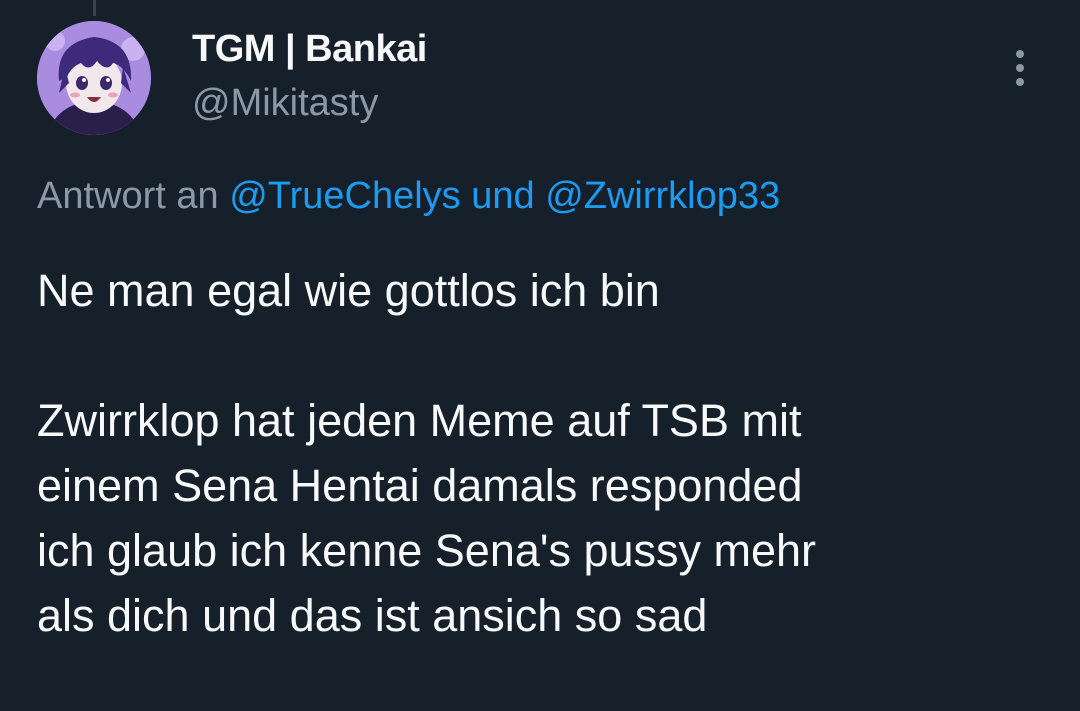 This screenshot has height=711, width=1080. I want to click on tweet-text-line: ich glaub ich kenne Sena's pussy mehr, so click(427, 550).